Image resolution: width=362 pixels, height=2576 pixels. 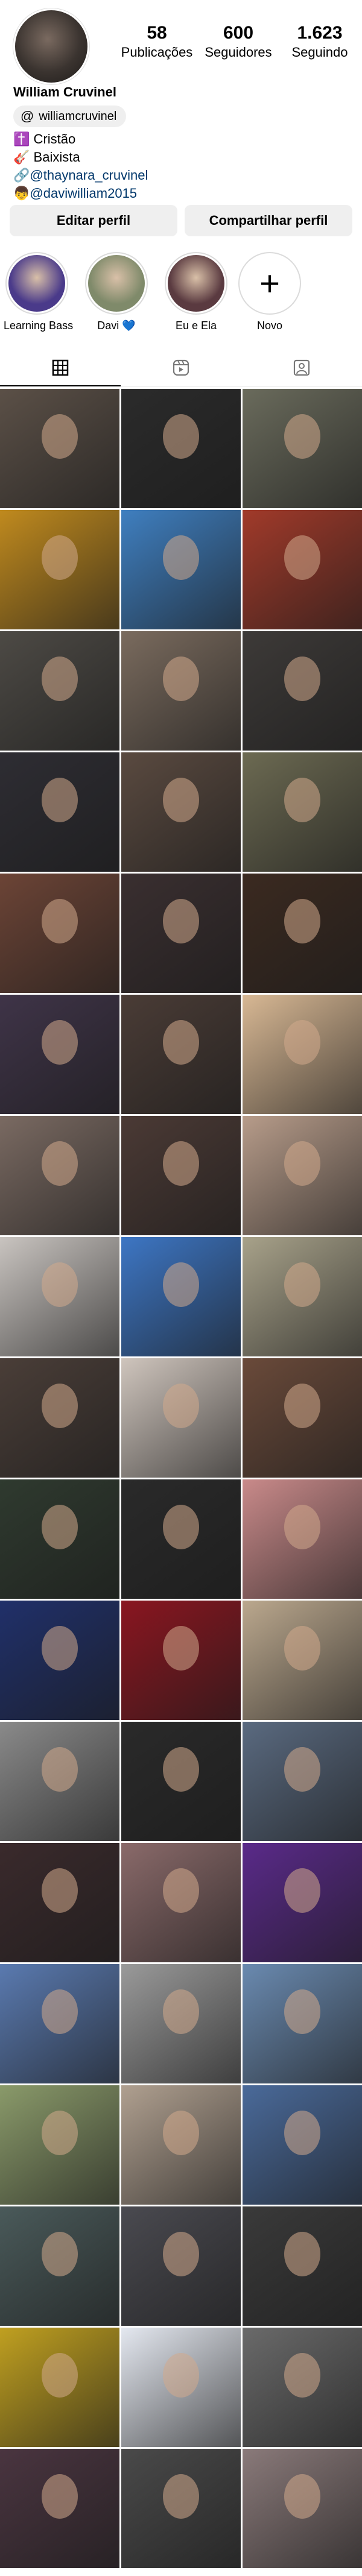 I want to click on tab-reels, so click(x=181, y=368).